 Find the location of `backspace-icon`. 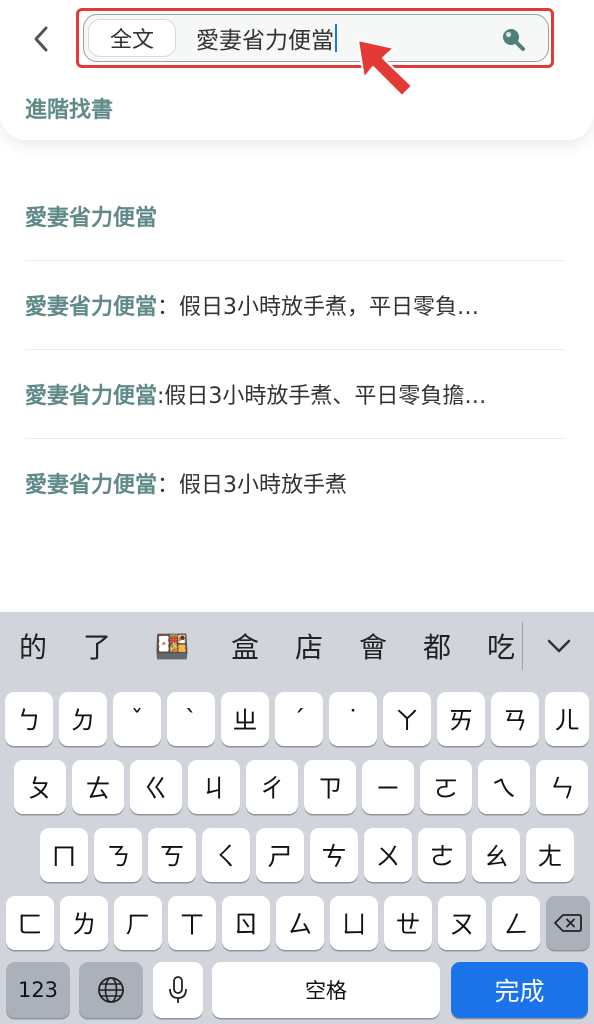

backspace-icon is located at coordinates (568, 923).